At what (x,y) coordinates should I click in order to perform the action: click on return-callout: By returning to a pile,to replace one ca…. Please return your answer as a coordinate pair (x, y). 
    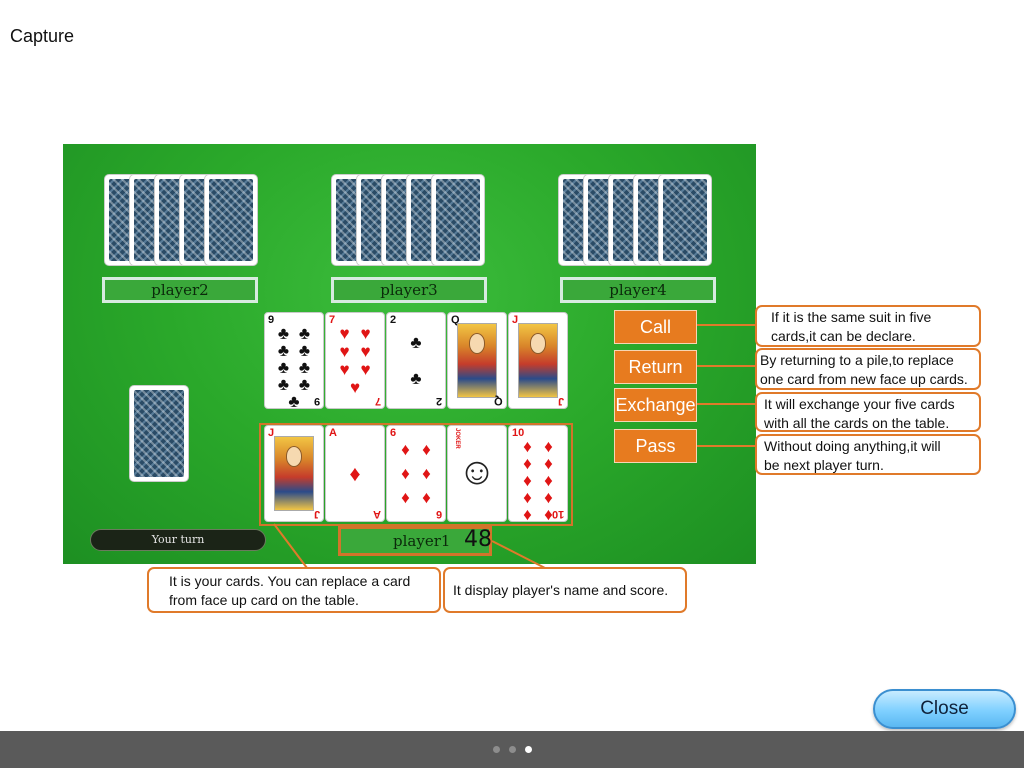
    Looking at the image, I should click on (868, 369).